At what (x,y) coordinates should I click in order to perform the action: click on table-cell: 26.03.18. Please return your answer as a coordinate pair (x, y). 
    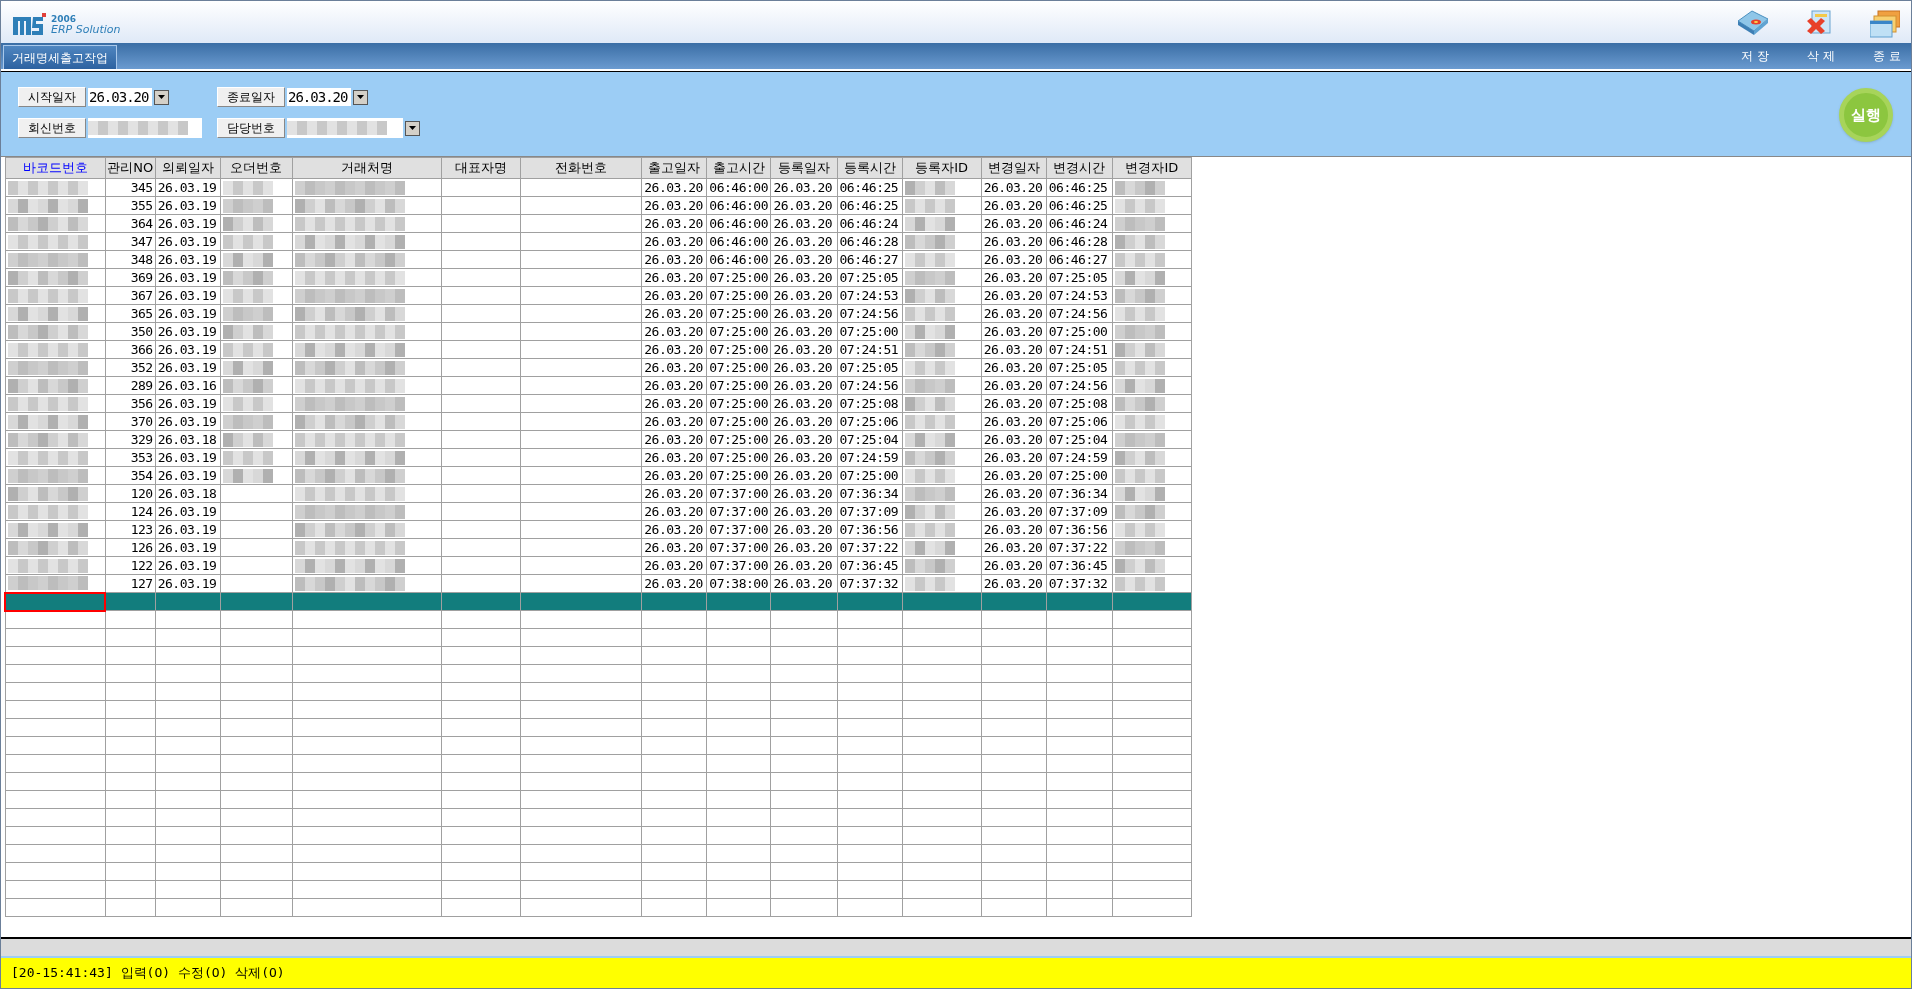
    Looking at the image, I should click on (188, 439).